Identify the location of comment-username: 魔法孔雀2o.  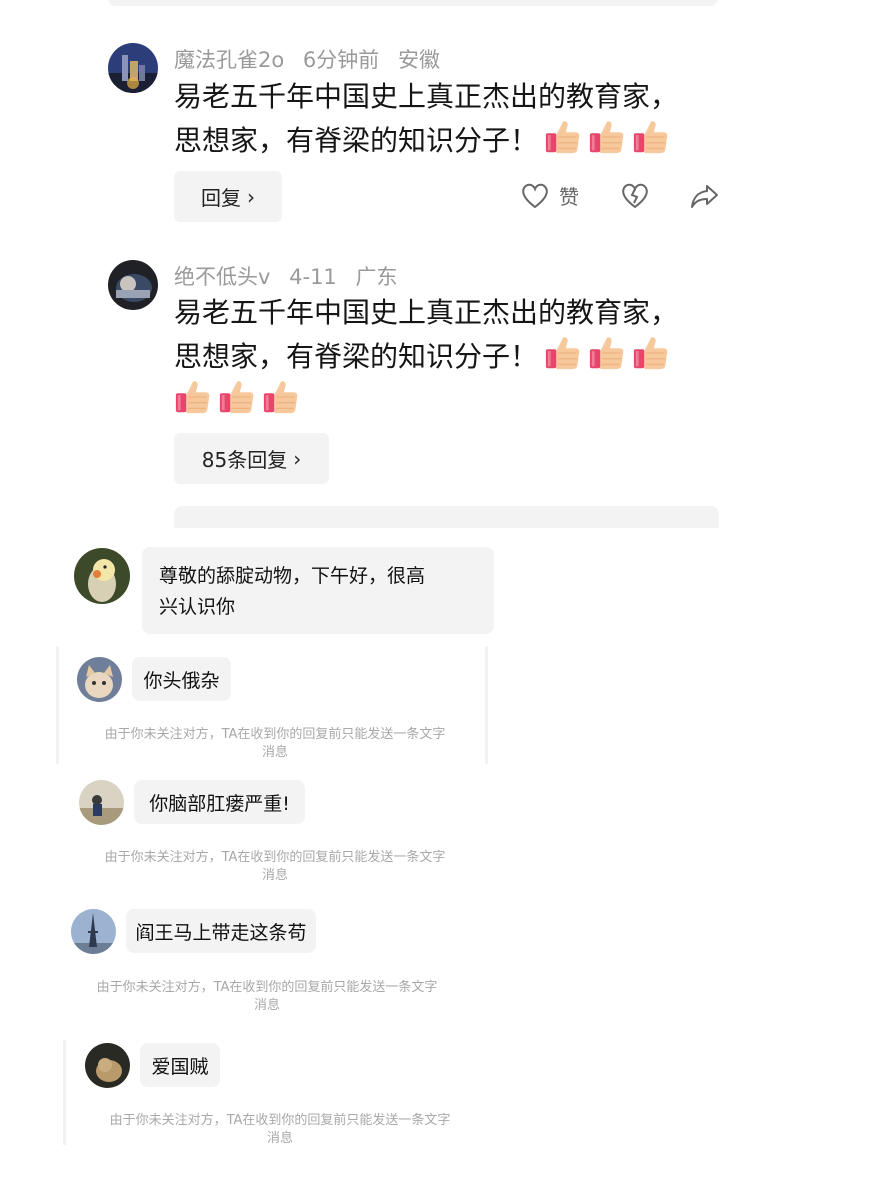
(229, 60).